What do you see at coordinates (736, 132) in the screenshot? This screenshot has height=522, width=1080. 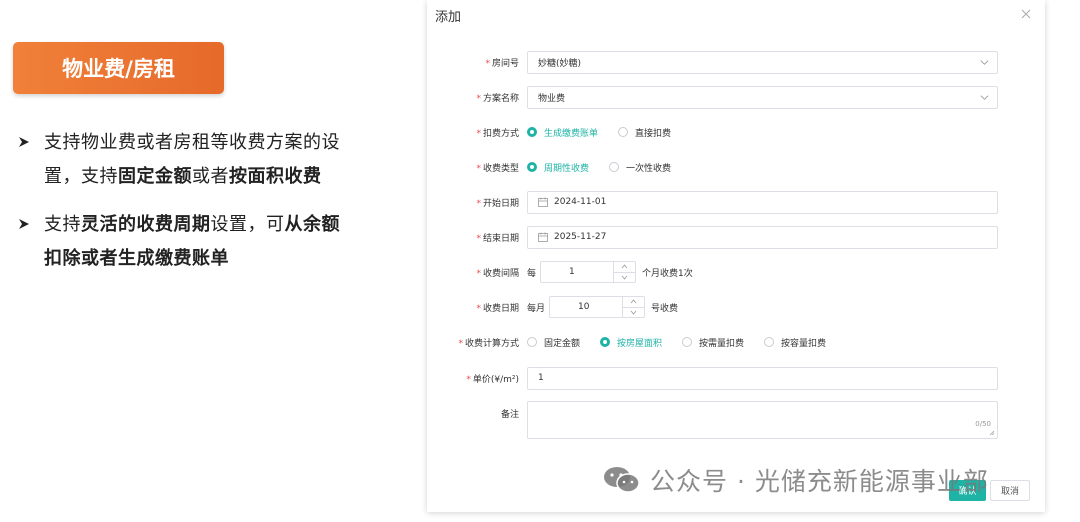 I see `deduct-row: * 扣费方式 生成缴费账单 直接扣费` at bounding box center [736, 132].